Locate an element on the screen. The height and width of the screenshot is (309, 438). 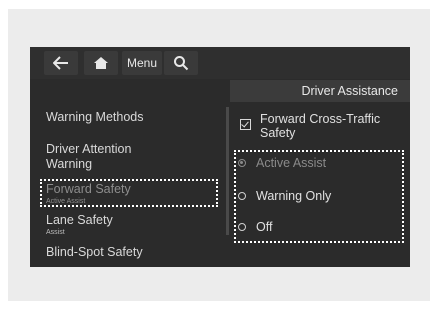
home-icon is located at coordinates (101, 63).